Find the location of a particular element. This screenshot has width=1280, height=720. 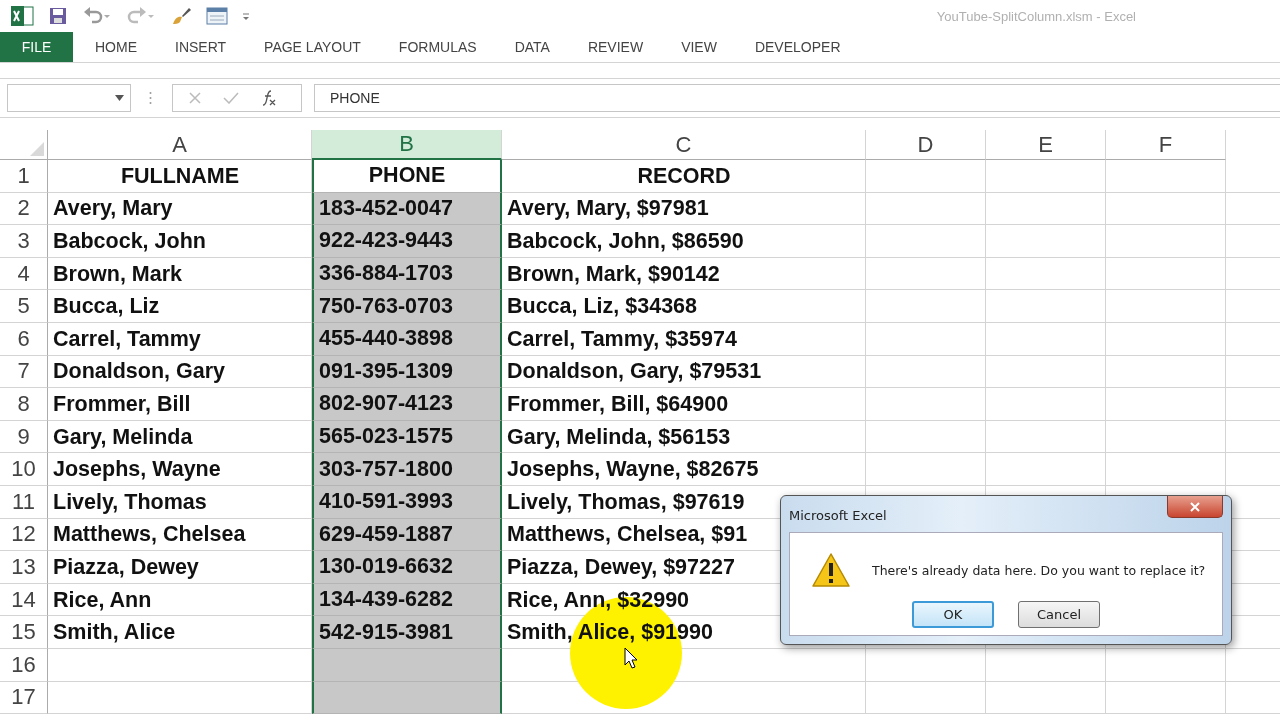

customize-menu-icon is located at coordinates (246, 16).